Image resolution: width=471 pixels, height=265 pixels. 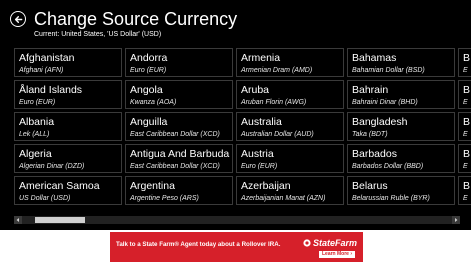 I want to click on country-name: Angola, so click(x=146, y=90).